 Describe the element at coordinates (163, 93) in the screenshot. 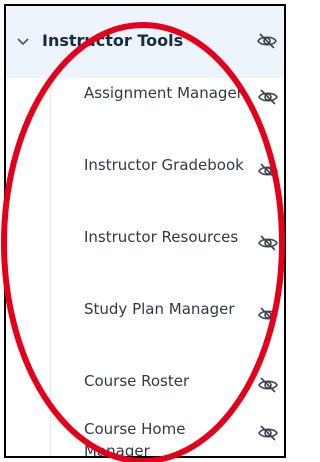

I see `item-label: Assignment Manager` at that location.